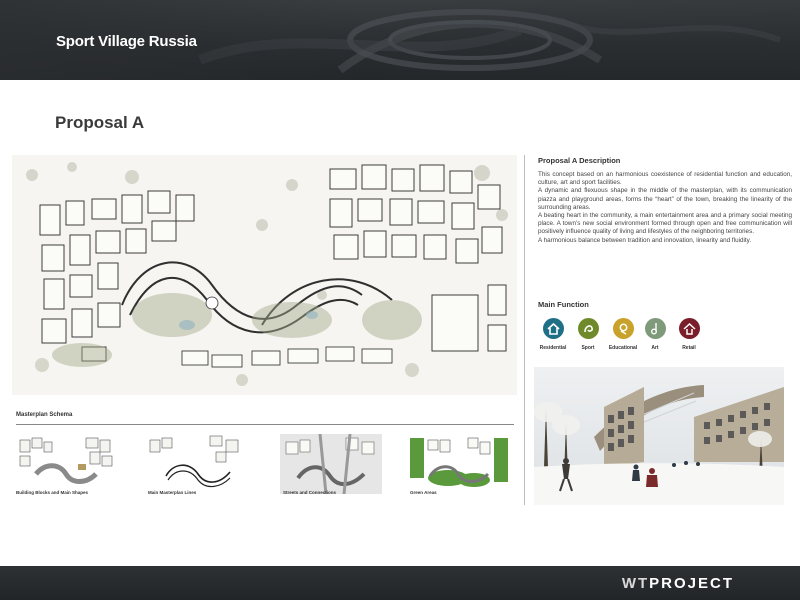  I want to click on brand-logo-prefix: WT, so click(635, 583).